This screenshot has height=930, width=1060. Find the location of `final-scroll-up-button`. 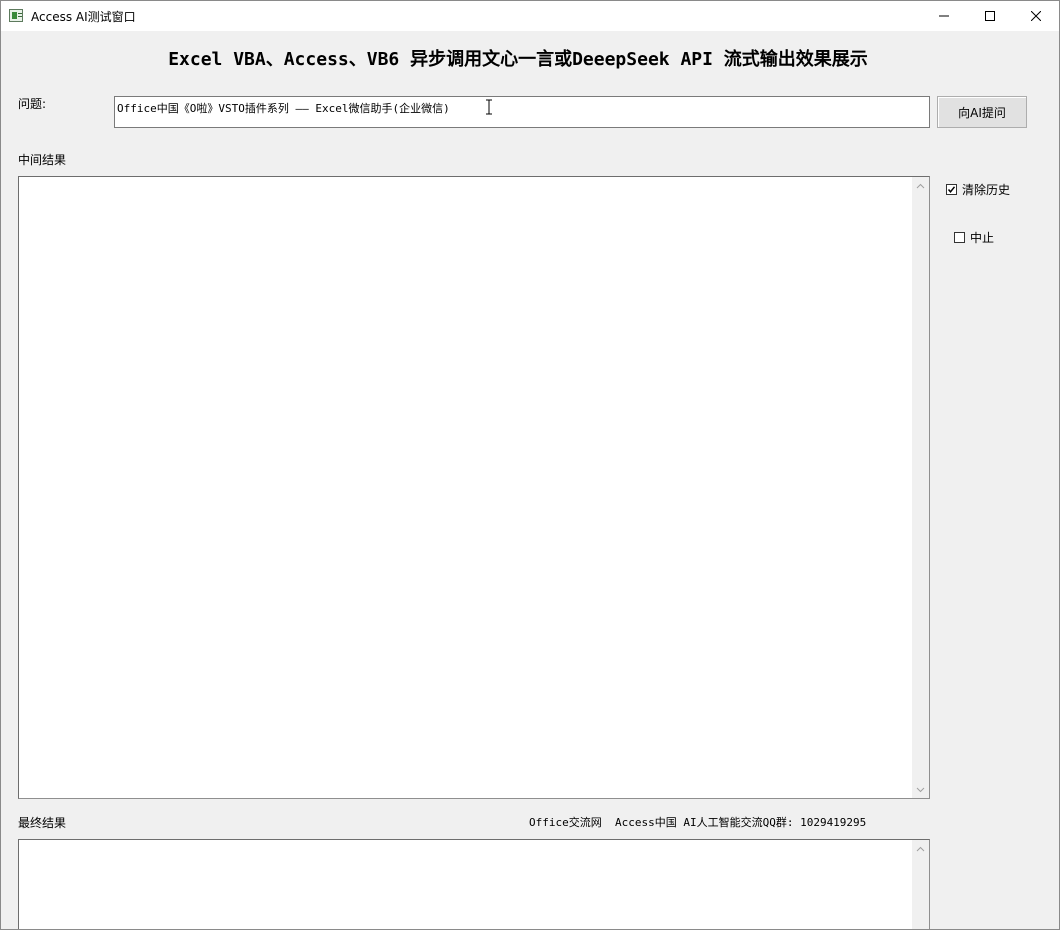

final-scroll-up-button is located at coordinates (920, 848).